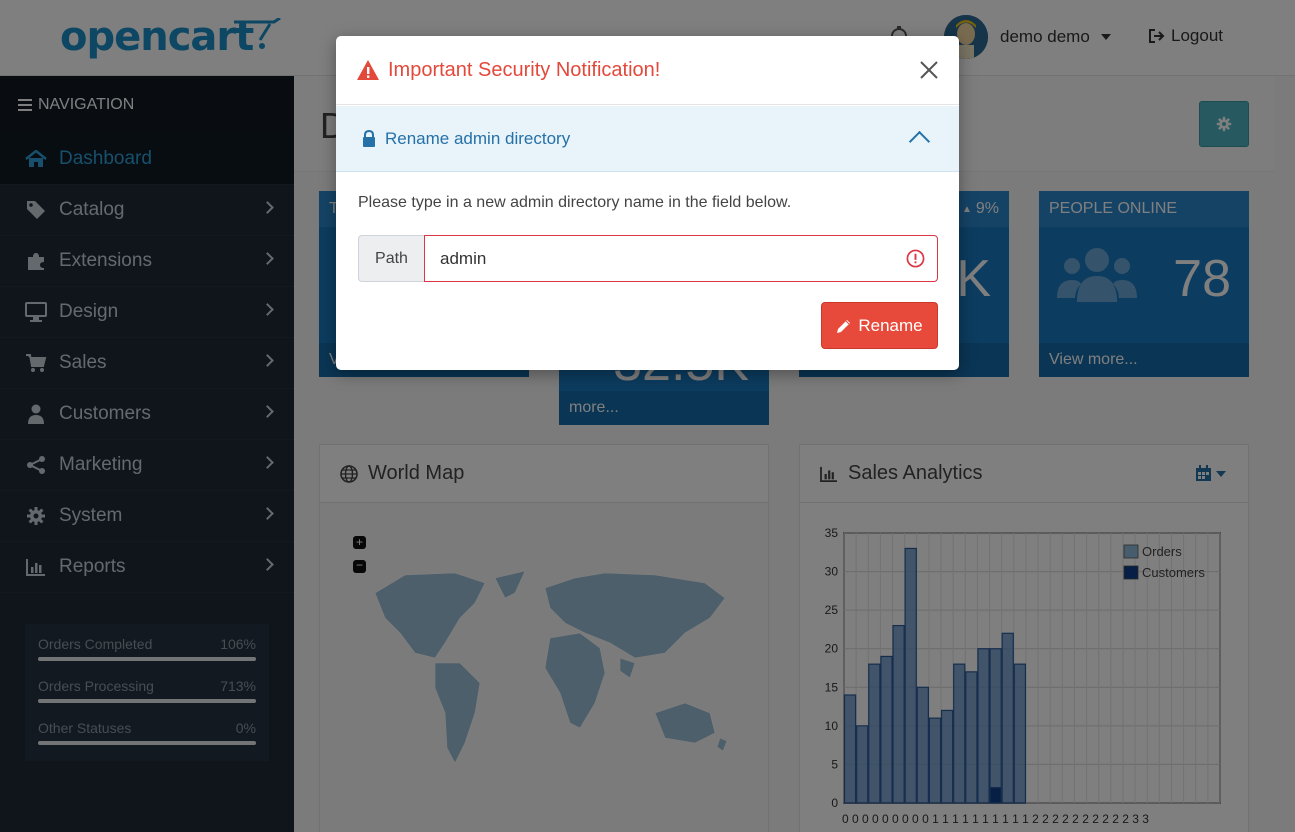 This screenshot has height=832, width=1295. I want to click on rename-button: Rename, so click(879, 325).